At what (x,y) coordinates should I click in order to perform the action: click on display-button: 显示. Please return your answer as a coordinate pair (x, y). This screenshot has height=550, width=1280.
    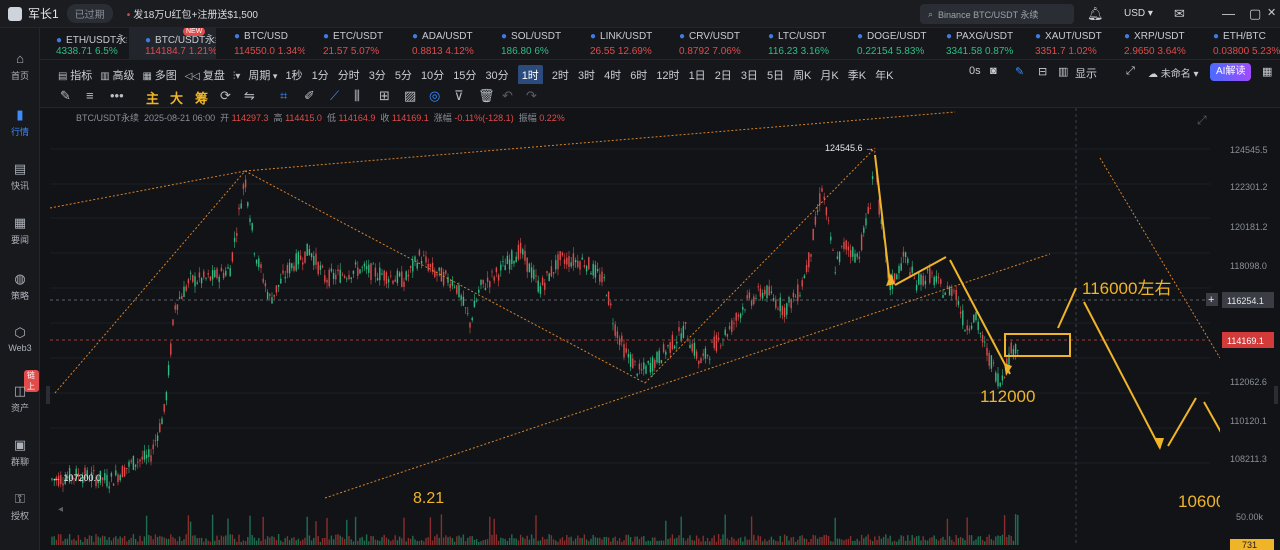
    Looking at the image, I should click on (1086, 73).